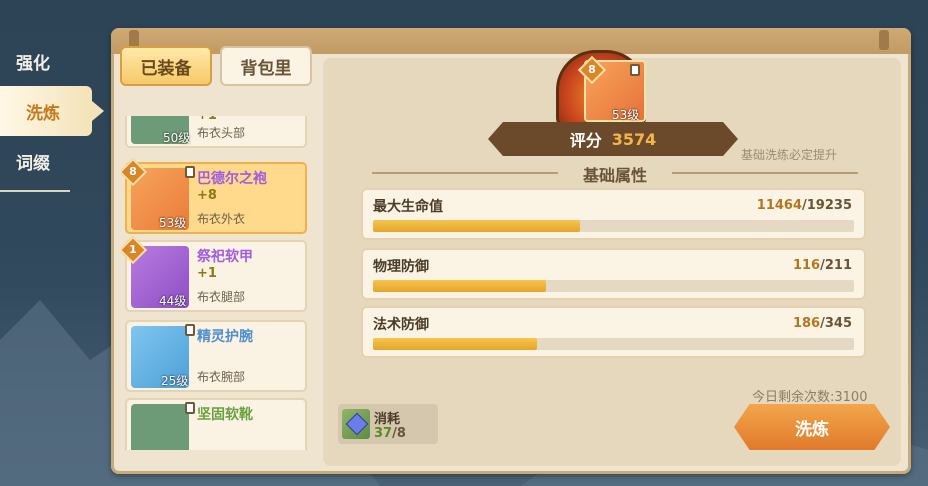  What do you see at coordinates (166, 66) in the screenshot?
I see `tab-equipped: 已装备` at bounding box center [166, 66].